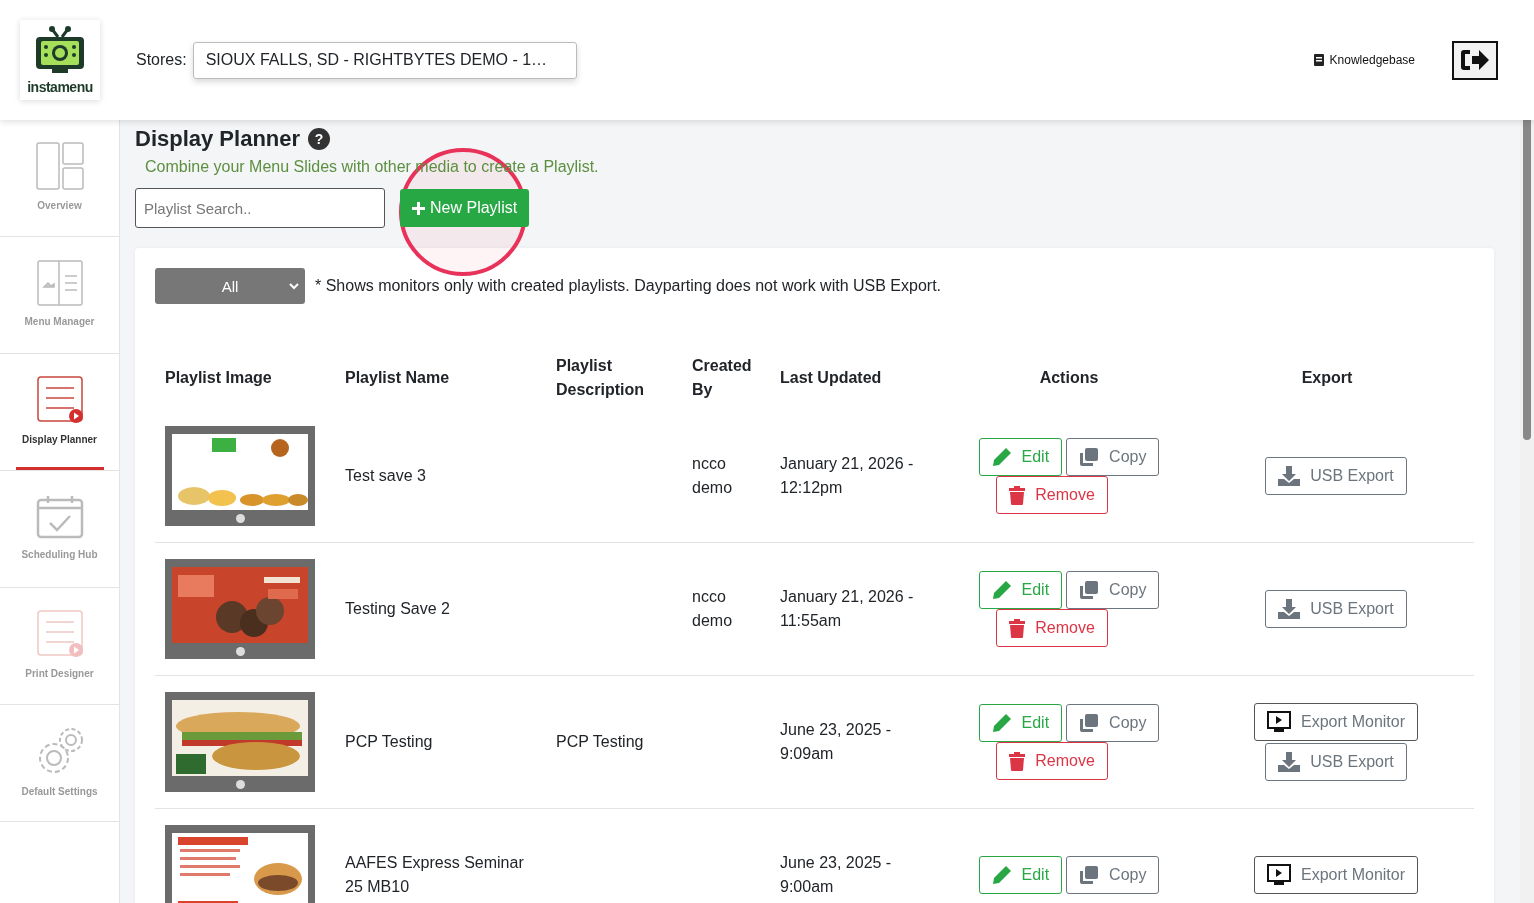 The image size is (1534, 903). Describe the element at coordinates (59, 763) in the screenshot. I see `sidebar-item: Default Settings` at that location.